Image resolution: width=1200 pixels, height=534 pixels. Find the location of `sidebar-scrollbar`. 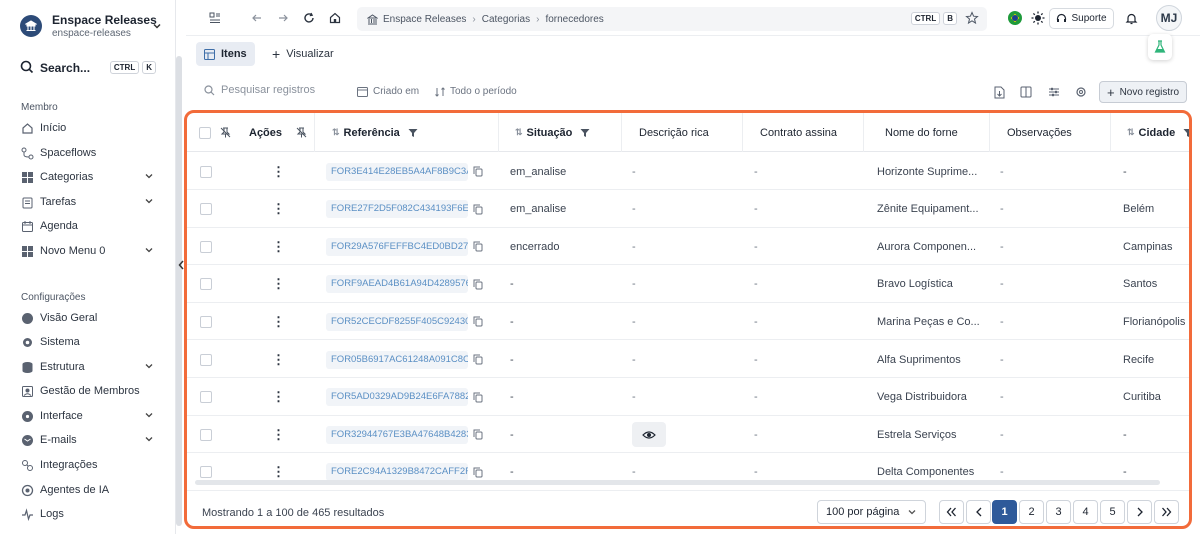

sidebar-scrollbar is located at coordinates (179, 291).